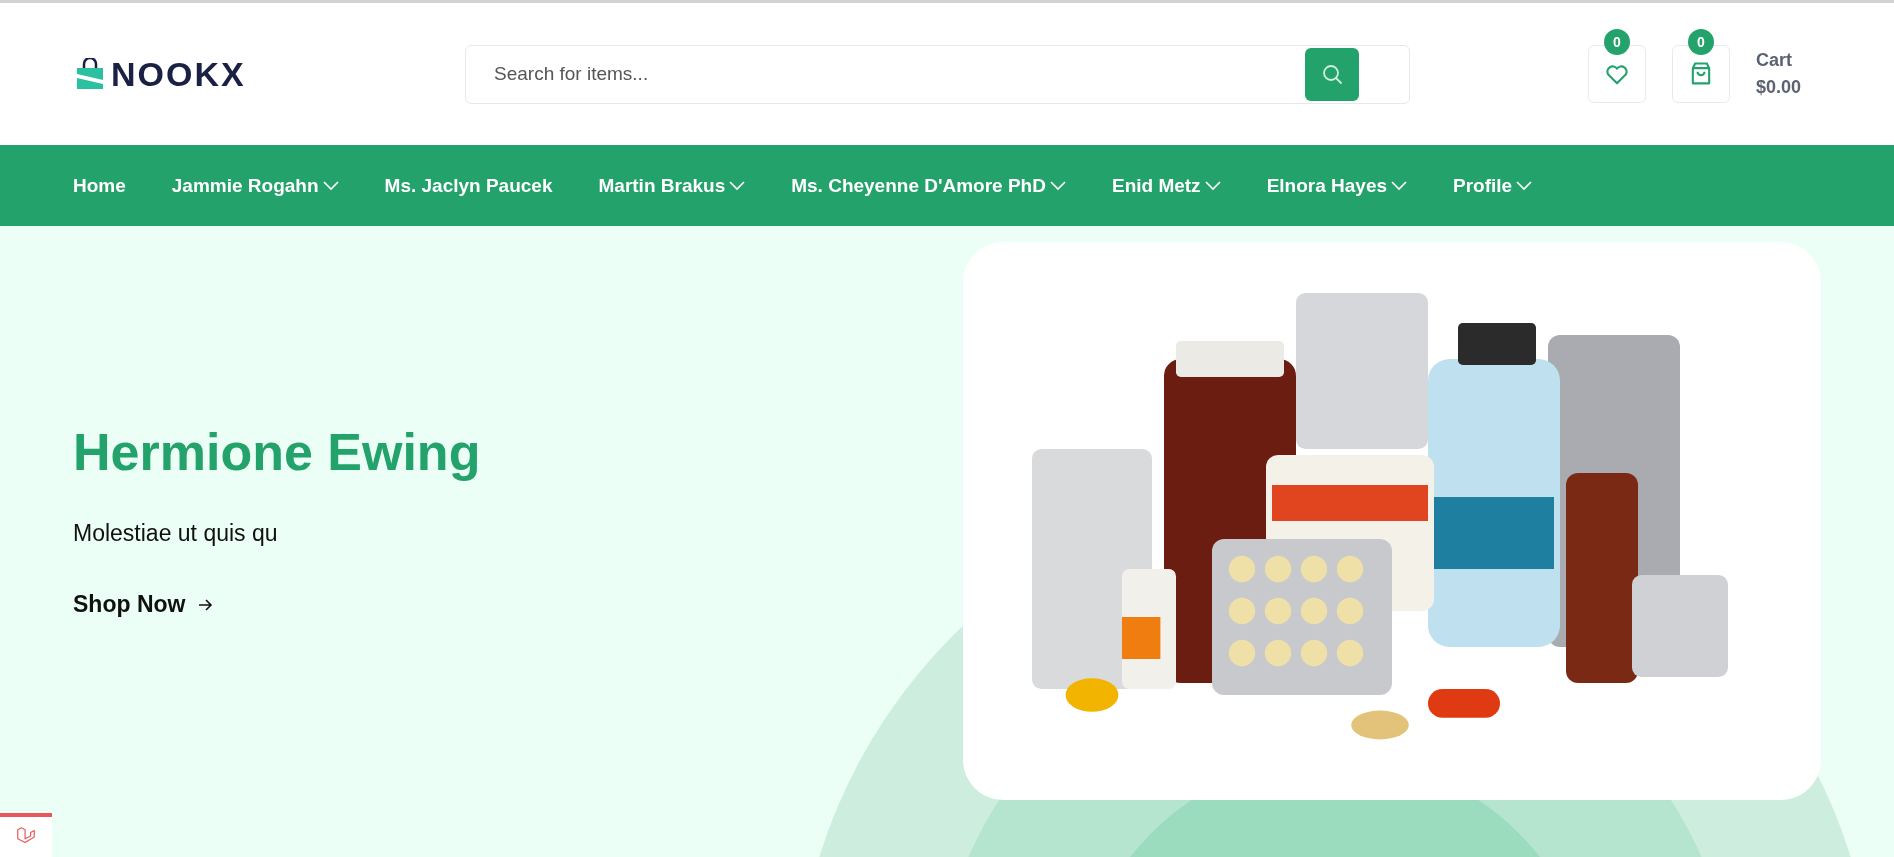 The image size is (1894, 857). Describe the element at coordinates (1337, 185) in the screenshot. I see `nav-link: Elnora Hayes` at that location.